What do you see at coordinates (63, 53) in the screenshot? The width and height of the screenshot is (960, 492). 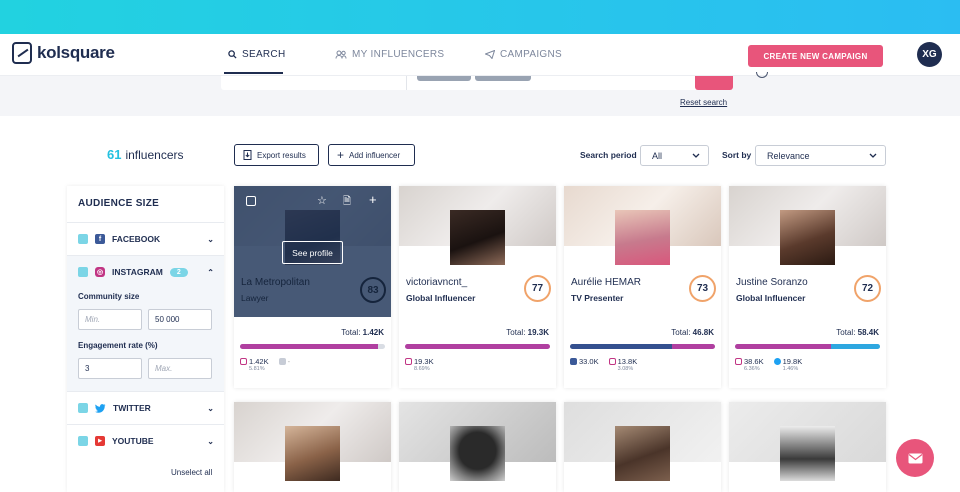 I see `logo: kolsquare` at bounding box center [63, 53].